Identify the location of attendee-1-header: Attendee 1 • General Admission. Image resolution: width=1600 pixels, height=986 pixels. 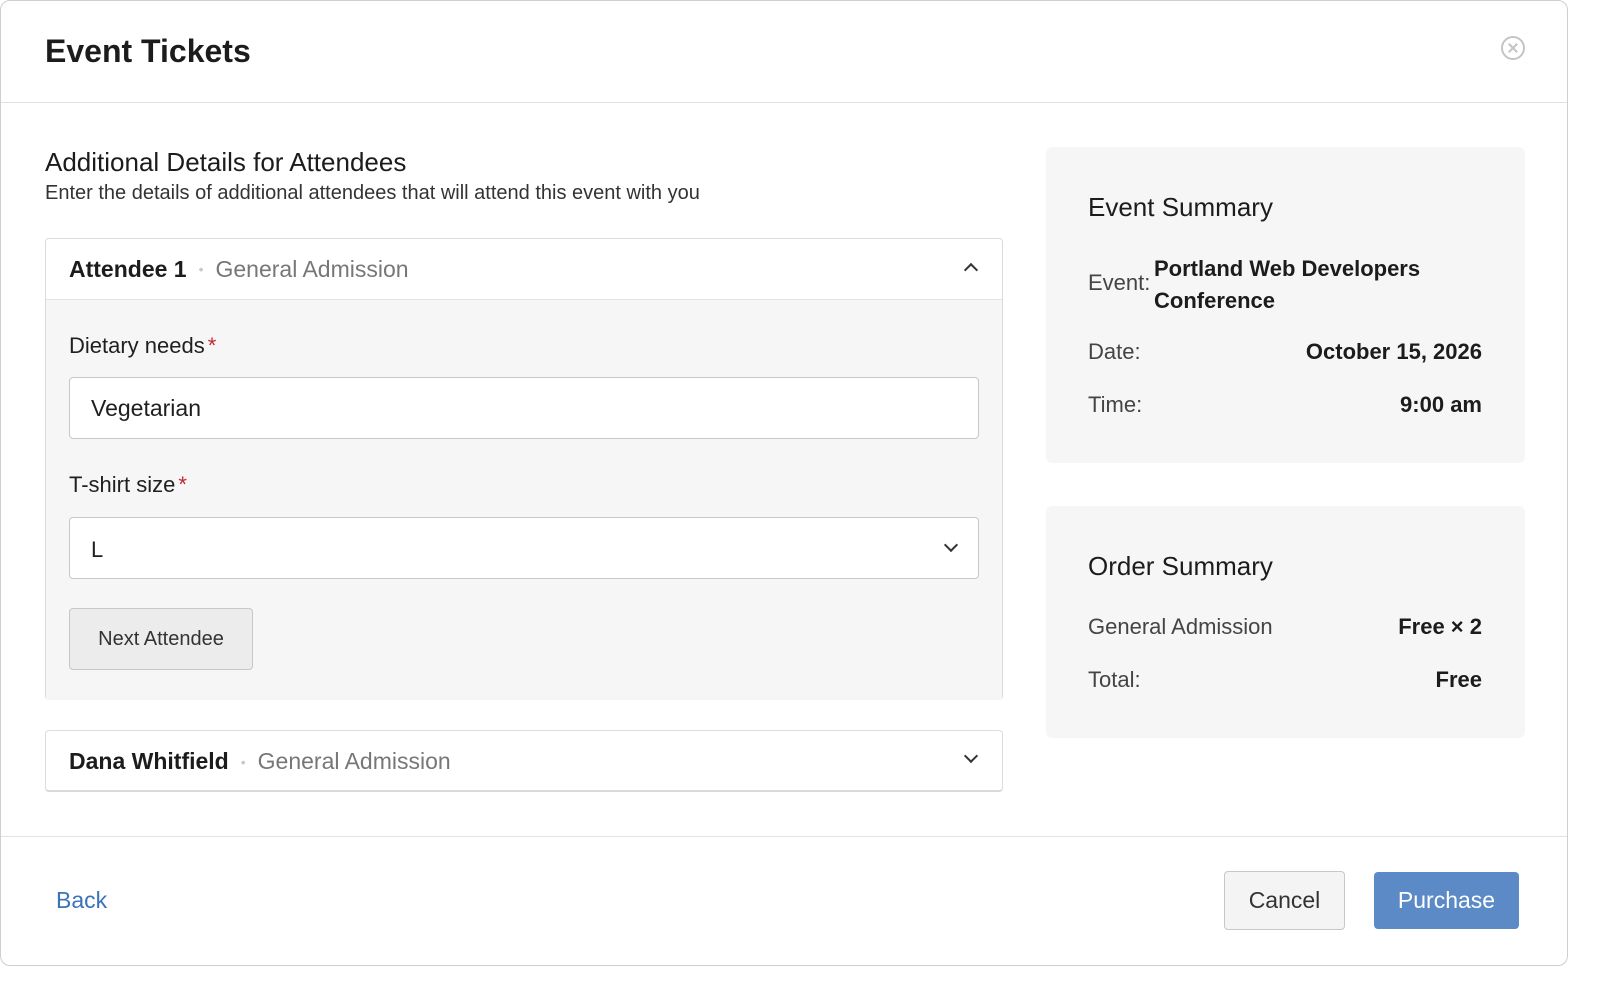
(524, 269).